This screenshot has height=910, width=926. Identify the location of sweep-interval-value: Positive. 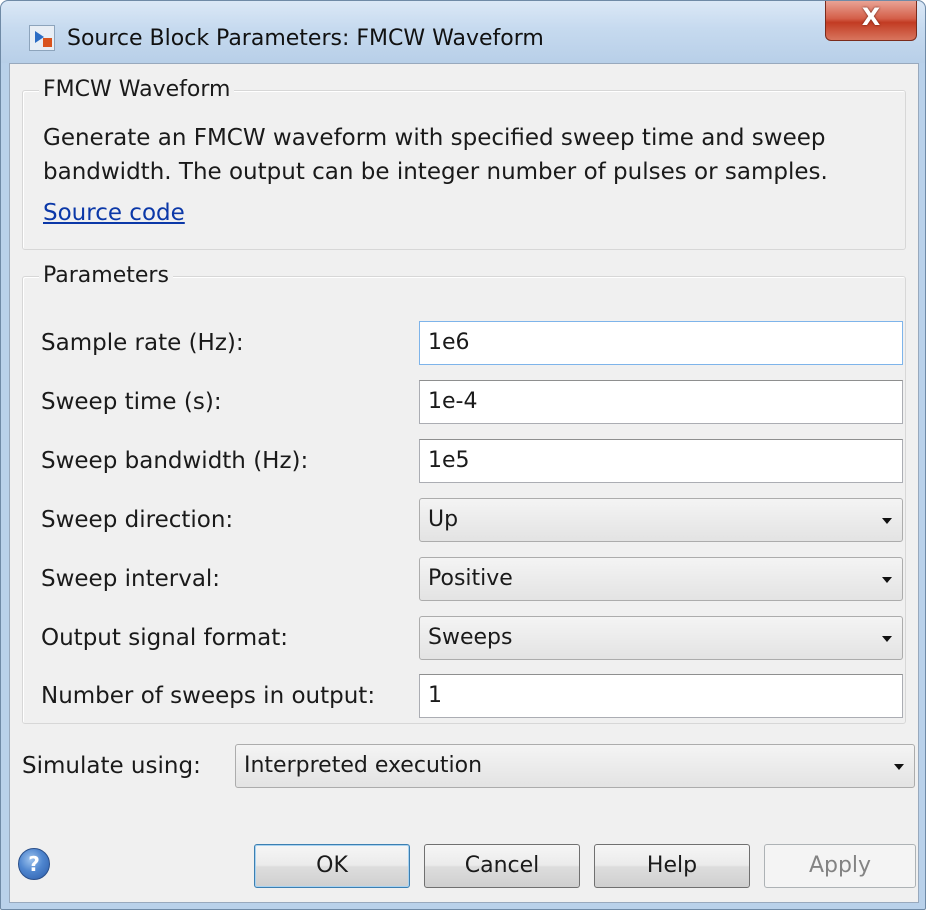
(470, 578).